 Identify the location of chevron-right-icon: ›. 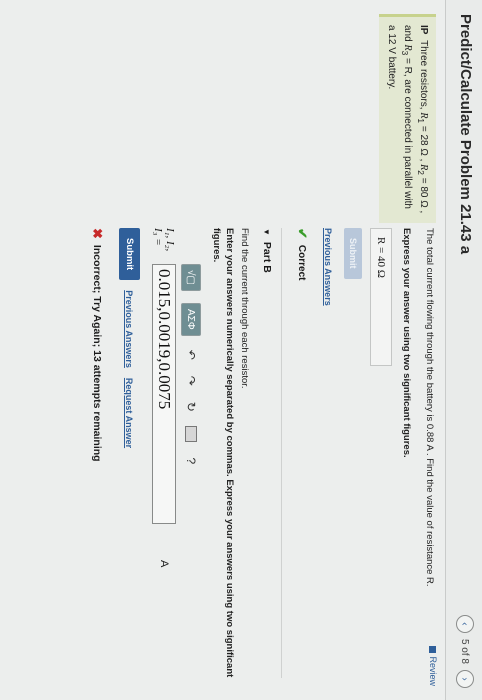
(465, 679).